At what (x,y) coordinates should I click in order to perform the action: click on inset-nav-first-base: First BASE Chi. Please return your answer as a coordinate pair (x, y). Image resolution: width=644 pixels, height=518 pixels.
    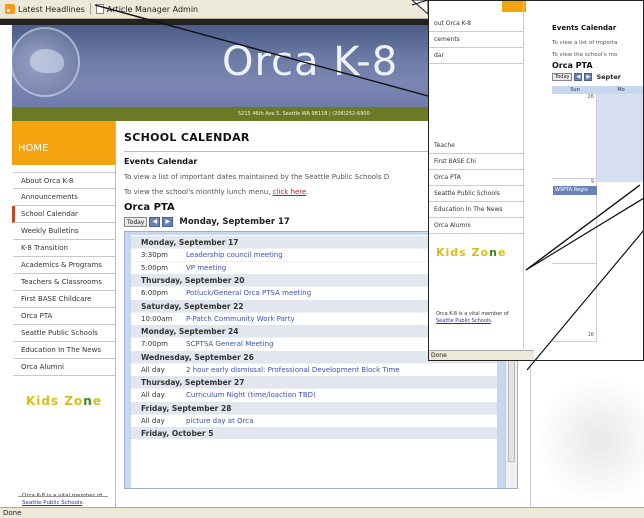
    Looking at the image, I should click on (476, 162).